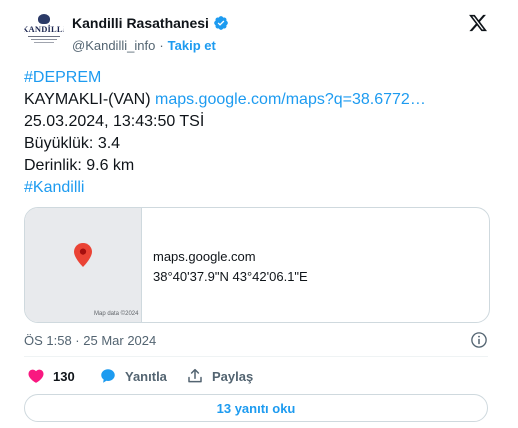 The width and height of the screenshot is (518, 428). Describe the element at coordinates (83, 255) in the screenshot. I see `map-pin-icon` at that location.